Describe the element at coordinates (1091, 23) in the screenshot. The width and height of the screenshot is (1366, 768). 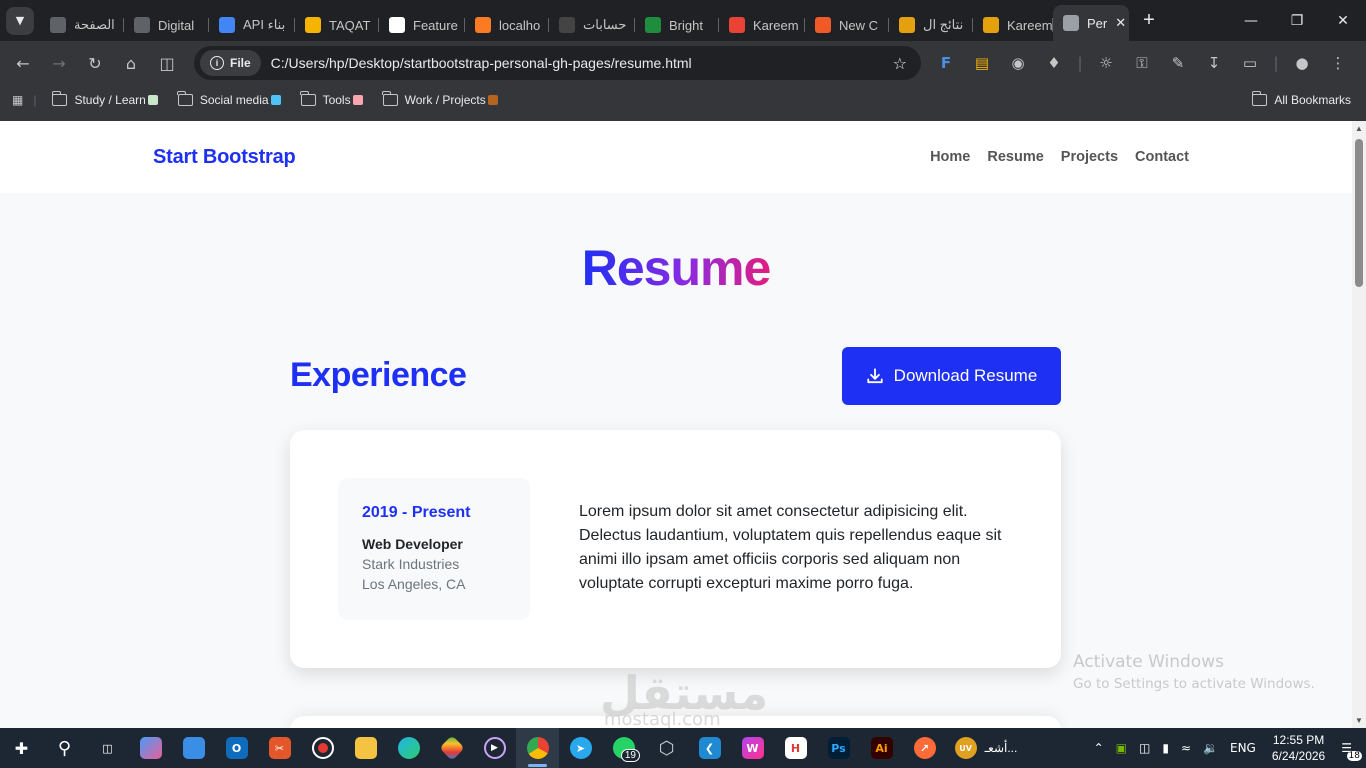
I see `browser-tab: Per ✕` at that location.